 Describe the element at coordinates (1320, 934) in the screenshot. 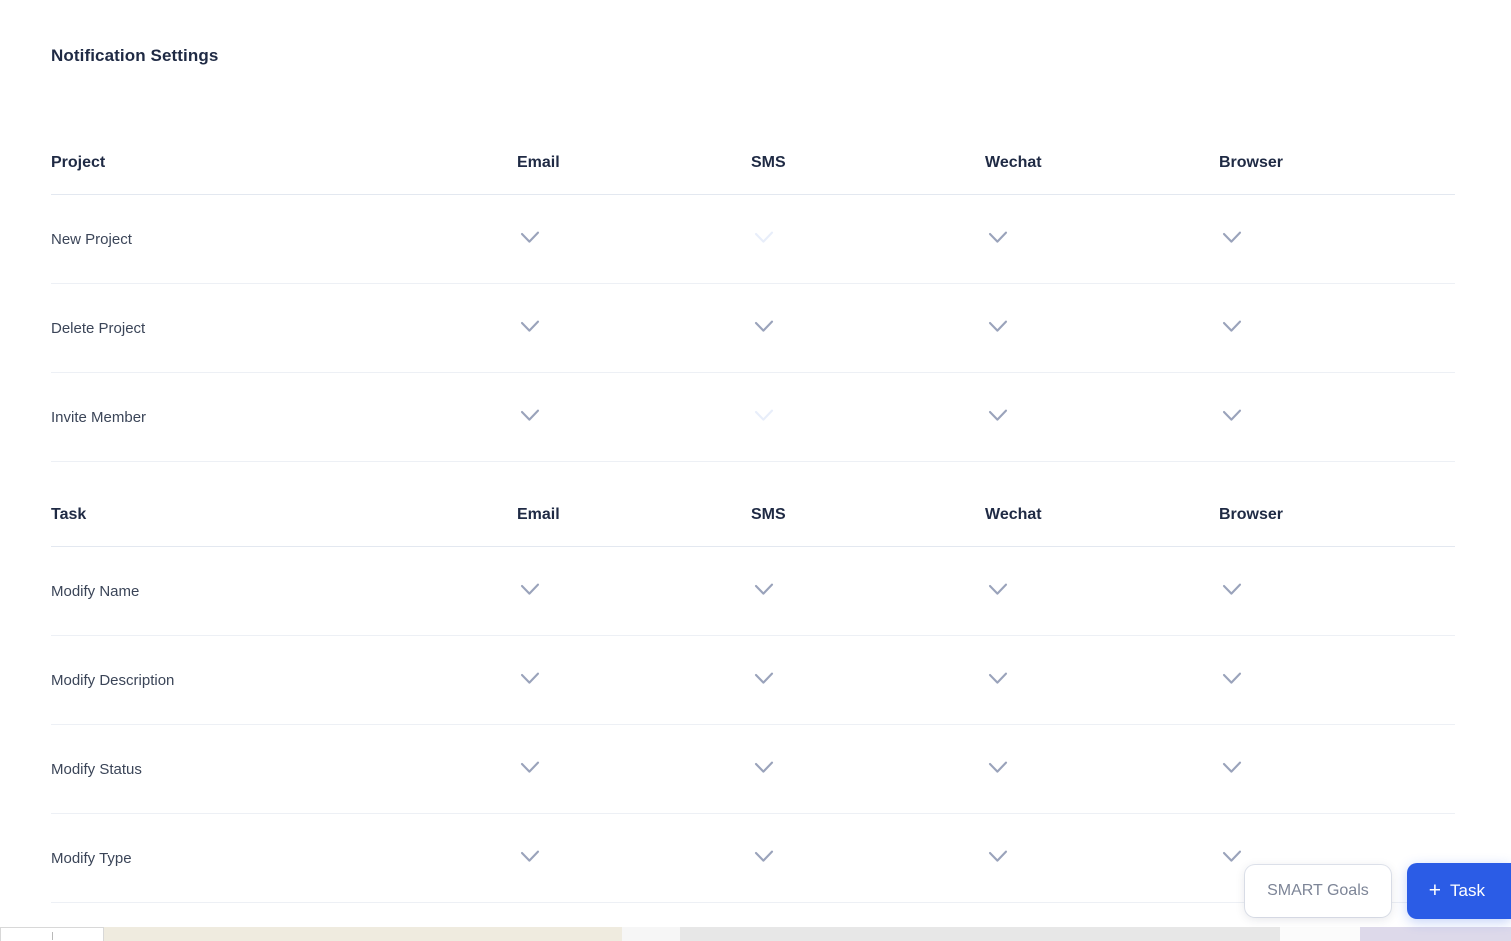

I see `bottom-strip-white` at that location.